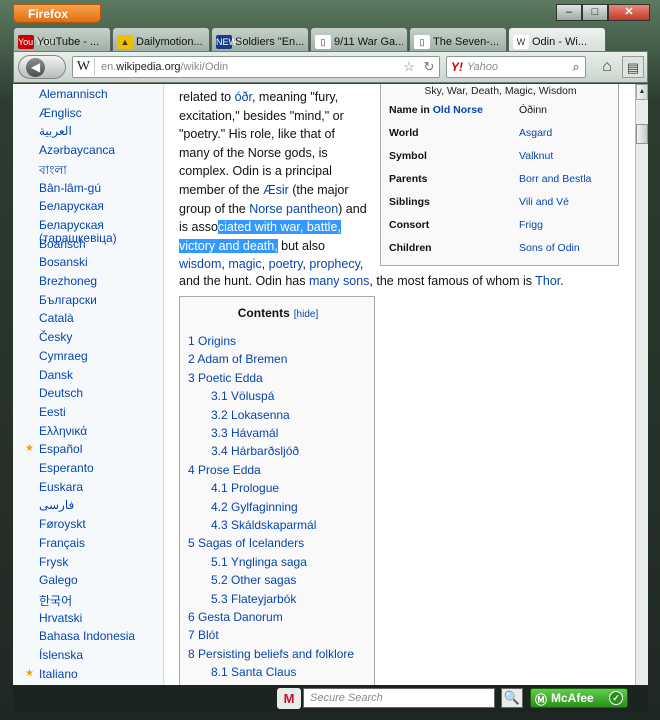  Describe the element at coordinates (549, 248) in the screenshot. I see `infobox-value: Sons of Odin` at that location.